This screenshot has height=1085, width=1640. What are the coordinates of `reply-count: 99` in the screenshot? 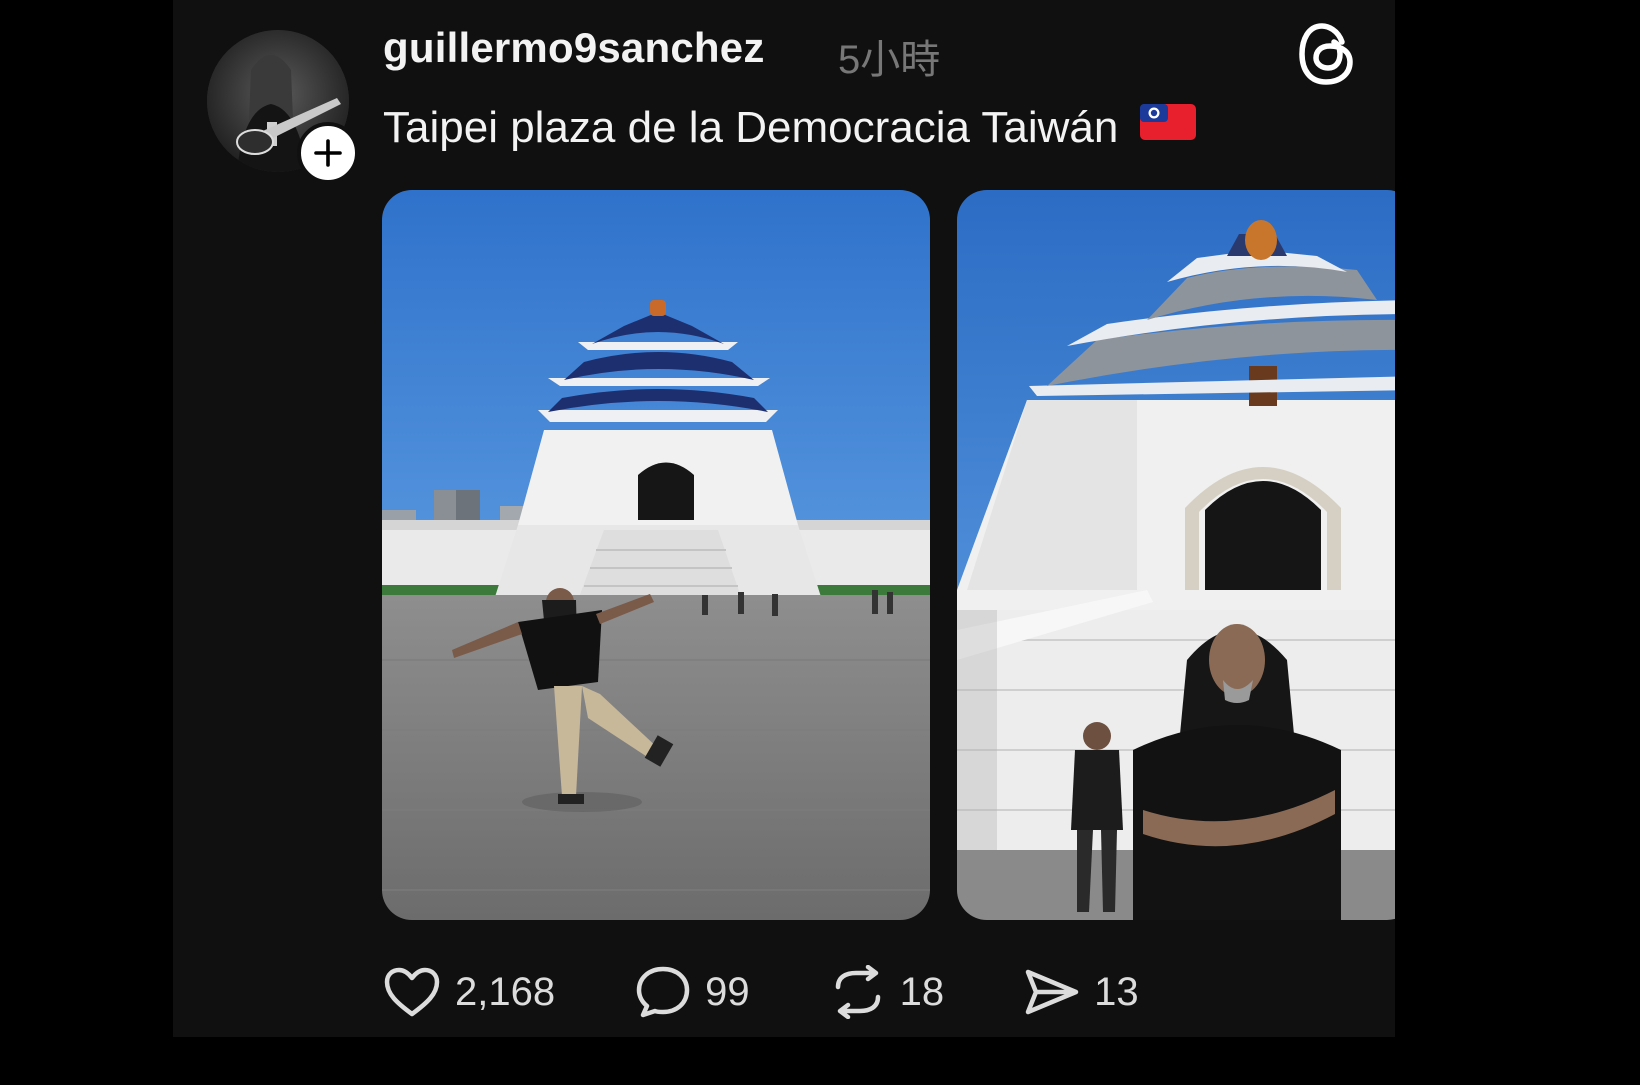 It's located at (727, 991).